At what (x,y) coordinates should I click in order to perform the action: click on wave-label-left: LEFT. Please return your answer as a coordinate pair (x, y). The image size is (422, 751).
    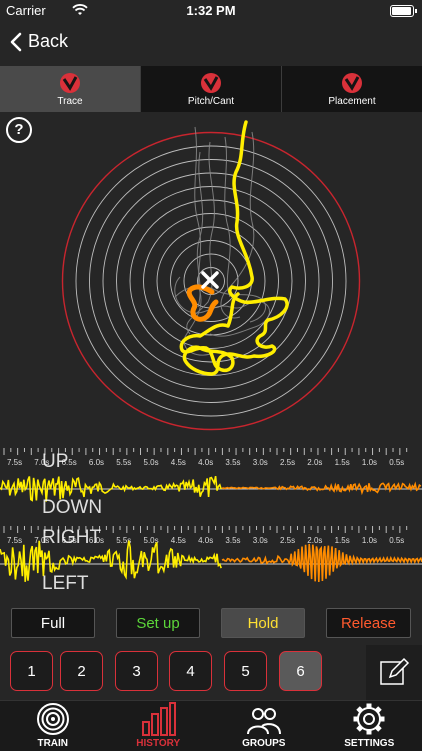
    Looking at the image, I should click on (65, 584).